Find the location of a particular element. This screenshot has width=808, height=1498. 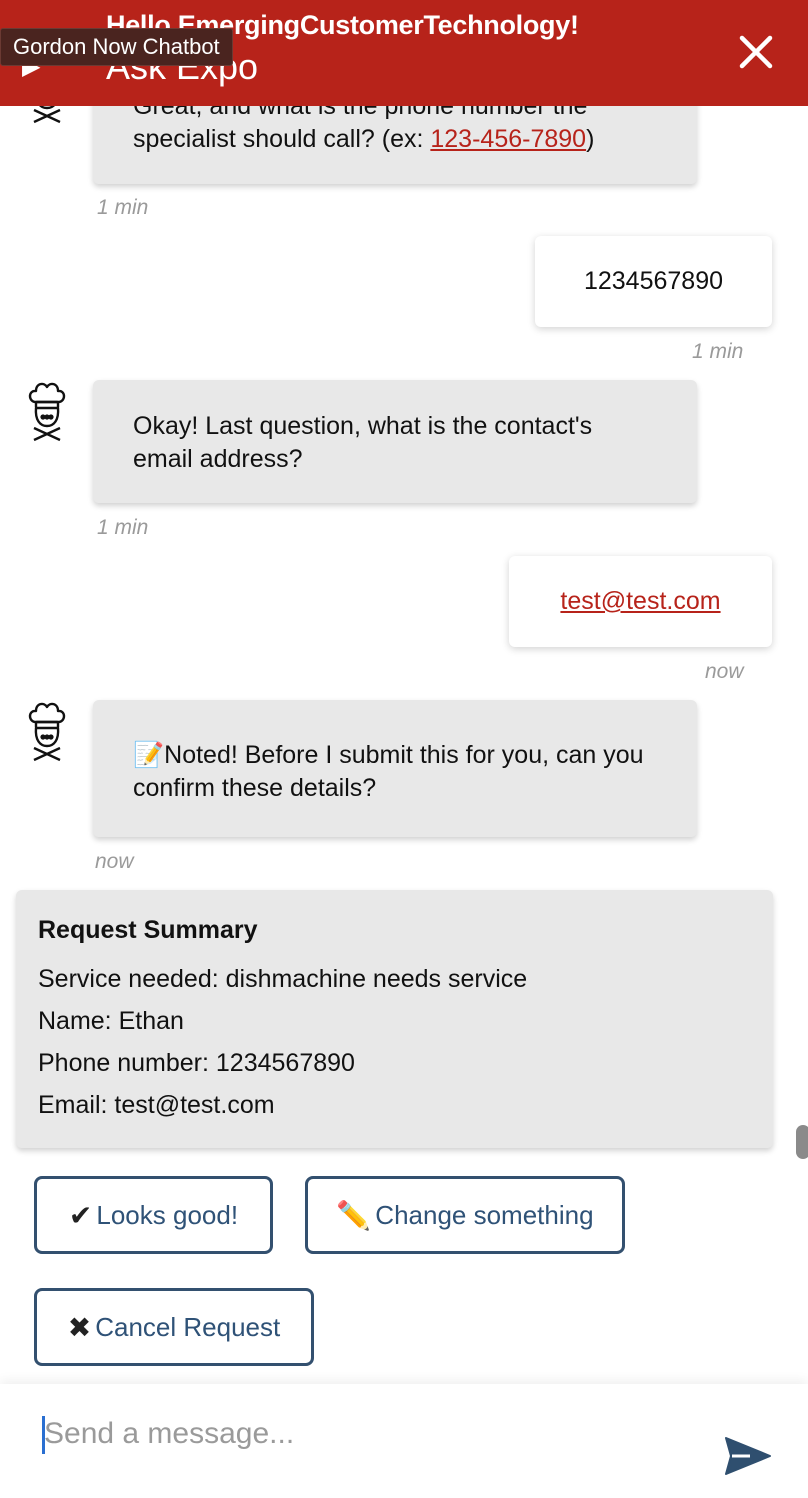

checkmark-icon: ✔ is located at coordinates (80, 1215).